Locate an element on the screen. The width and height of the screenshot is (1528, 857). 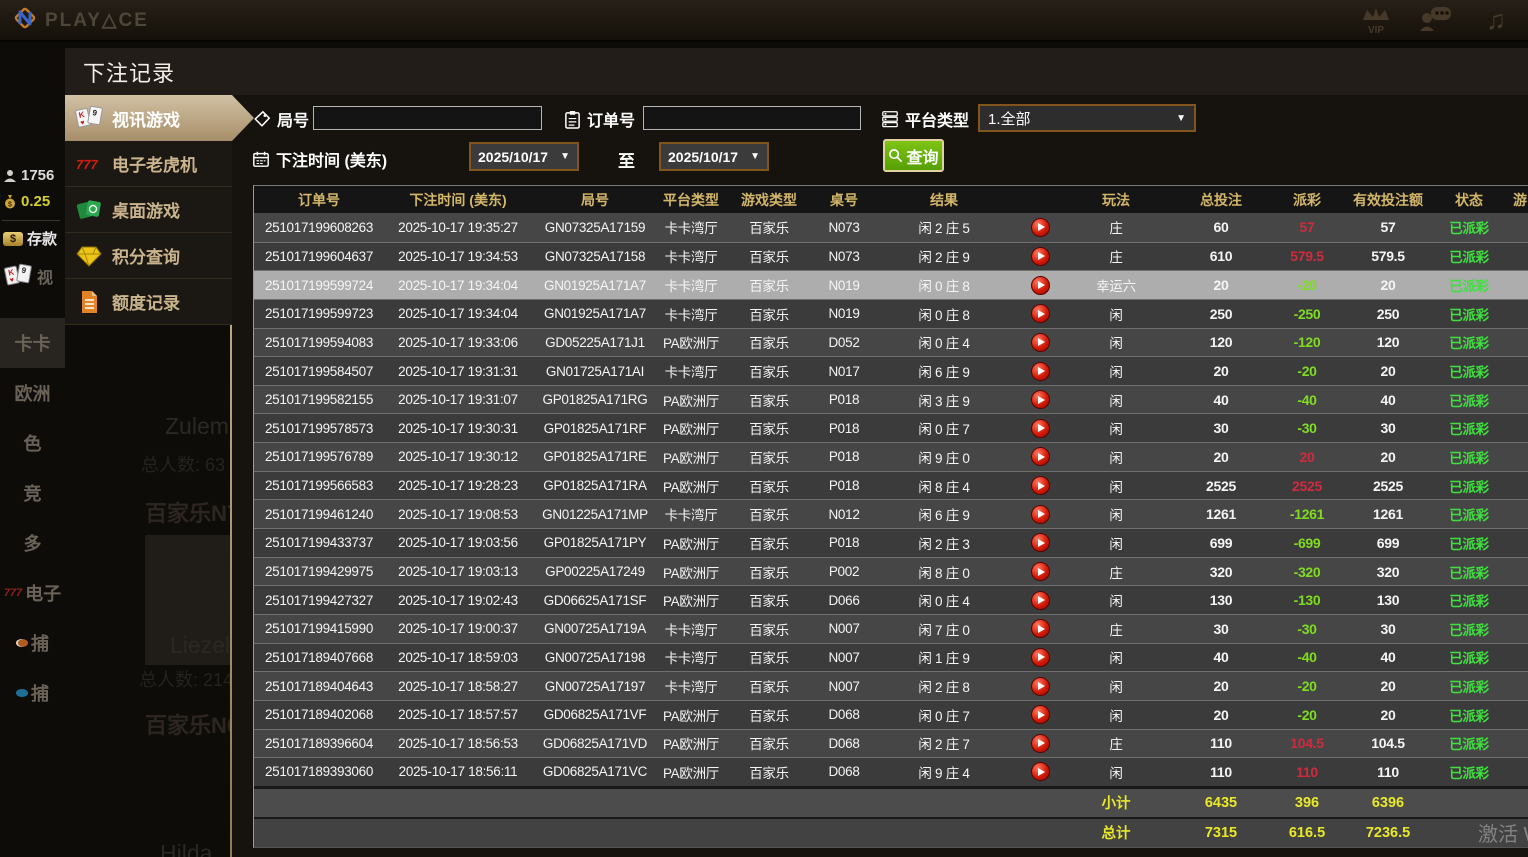
background-nav-item: 777 电子 is located at coordinates (32, 593).